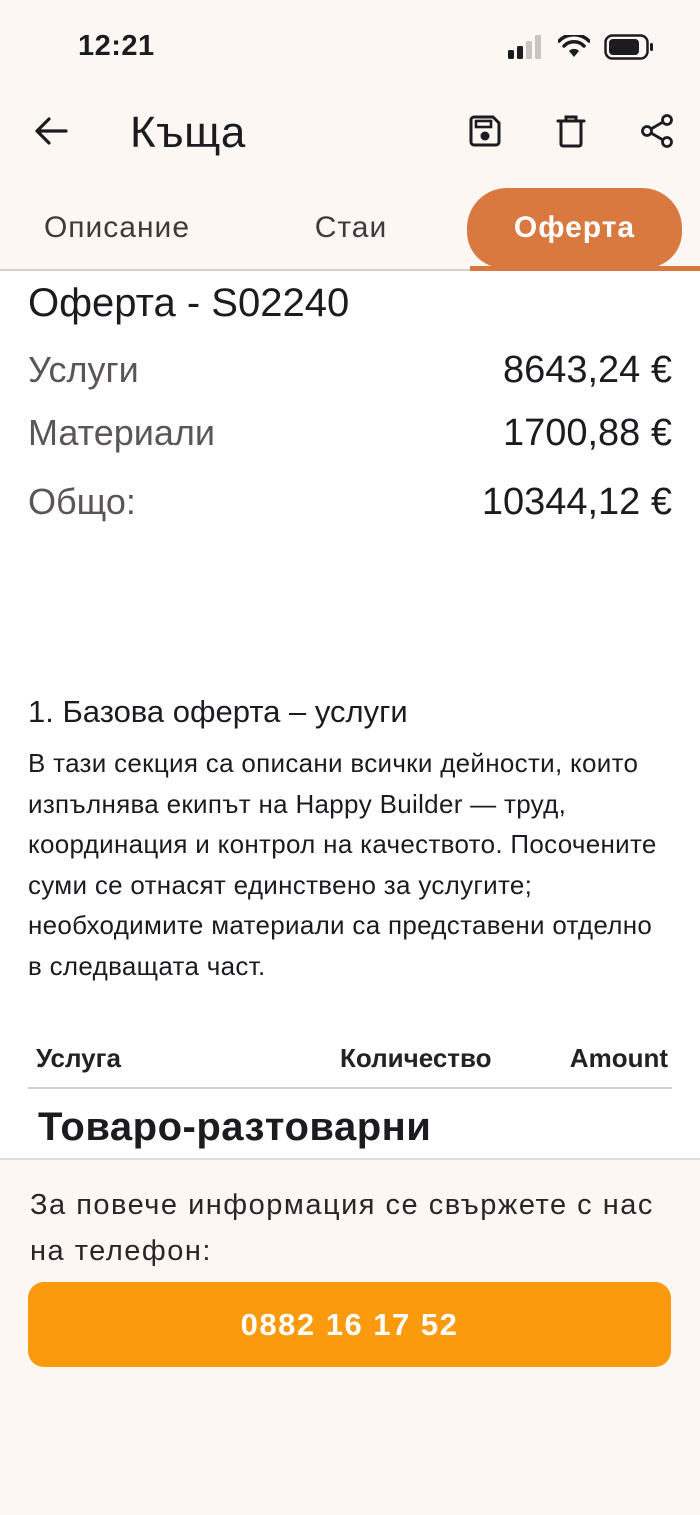  What do you see at coordinates (350, 45) in the screenshot?
I see `status-bar: 12:21` at bounding box center [350, 45].